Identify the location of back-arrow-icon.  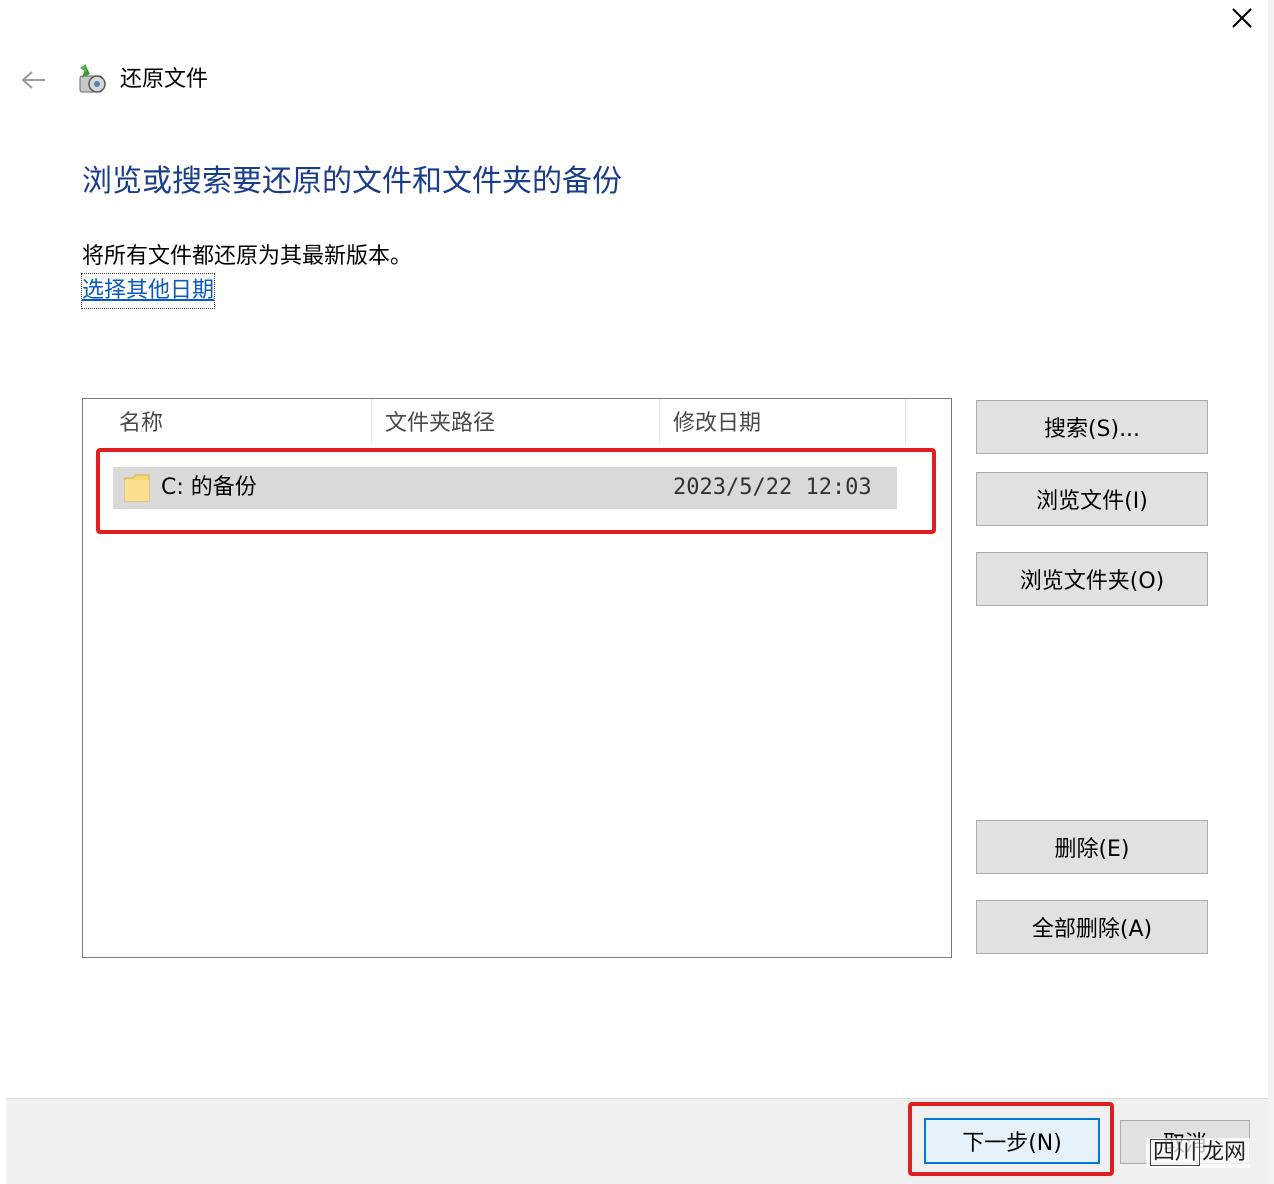
(33, 80).